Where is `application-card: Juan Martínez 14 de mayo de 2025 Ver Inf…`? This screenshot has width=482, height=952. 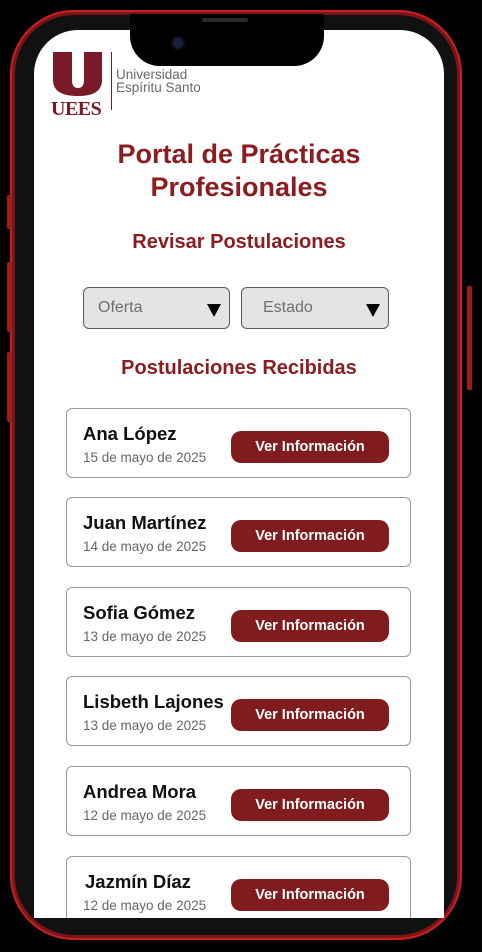
application-card: Juan Martínez 14 de mayo de 2025 Ver Inf… is located at coordinates (238, 532).